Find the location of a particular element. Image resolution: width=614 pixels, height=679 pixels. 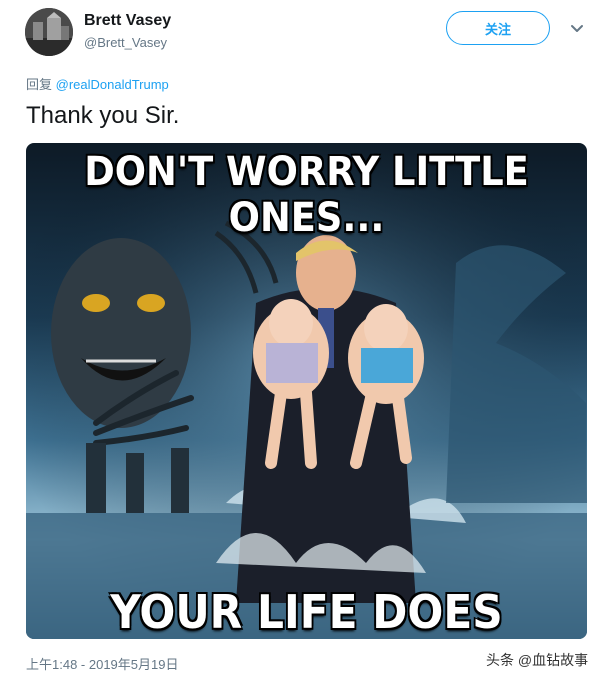

avatar is located at coordinates (49, 32).